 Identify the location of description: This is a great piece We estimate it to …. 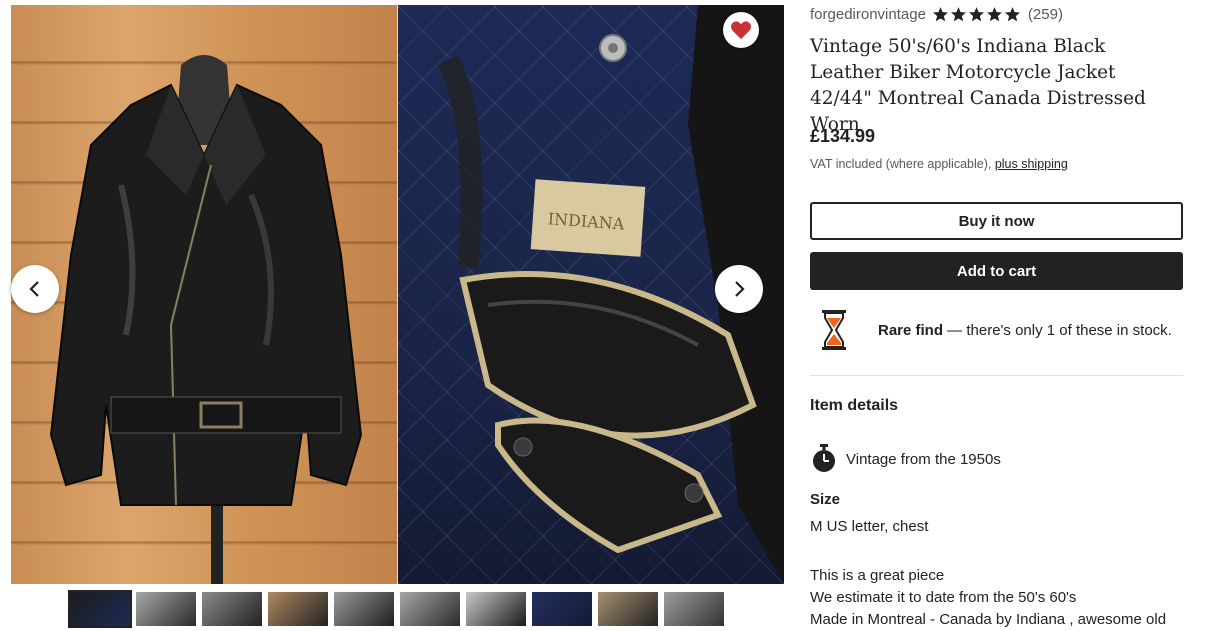
(996, 598).